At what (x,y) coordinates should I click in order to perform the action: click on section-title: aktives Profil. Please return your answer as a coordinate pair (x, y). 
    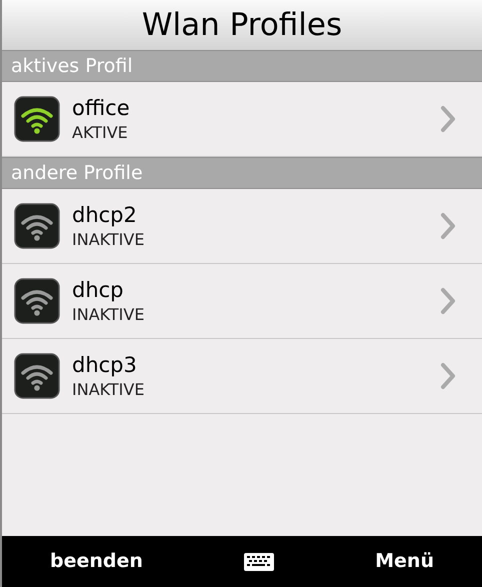
    Looking at the image, I should click on (72, 66).